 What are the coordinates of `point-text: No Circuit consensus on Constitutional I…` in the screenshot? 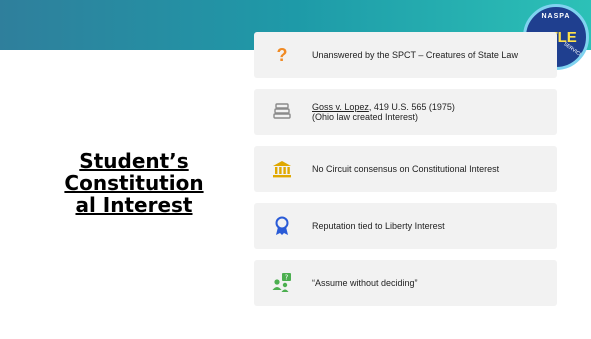 It's located at (406, 169).